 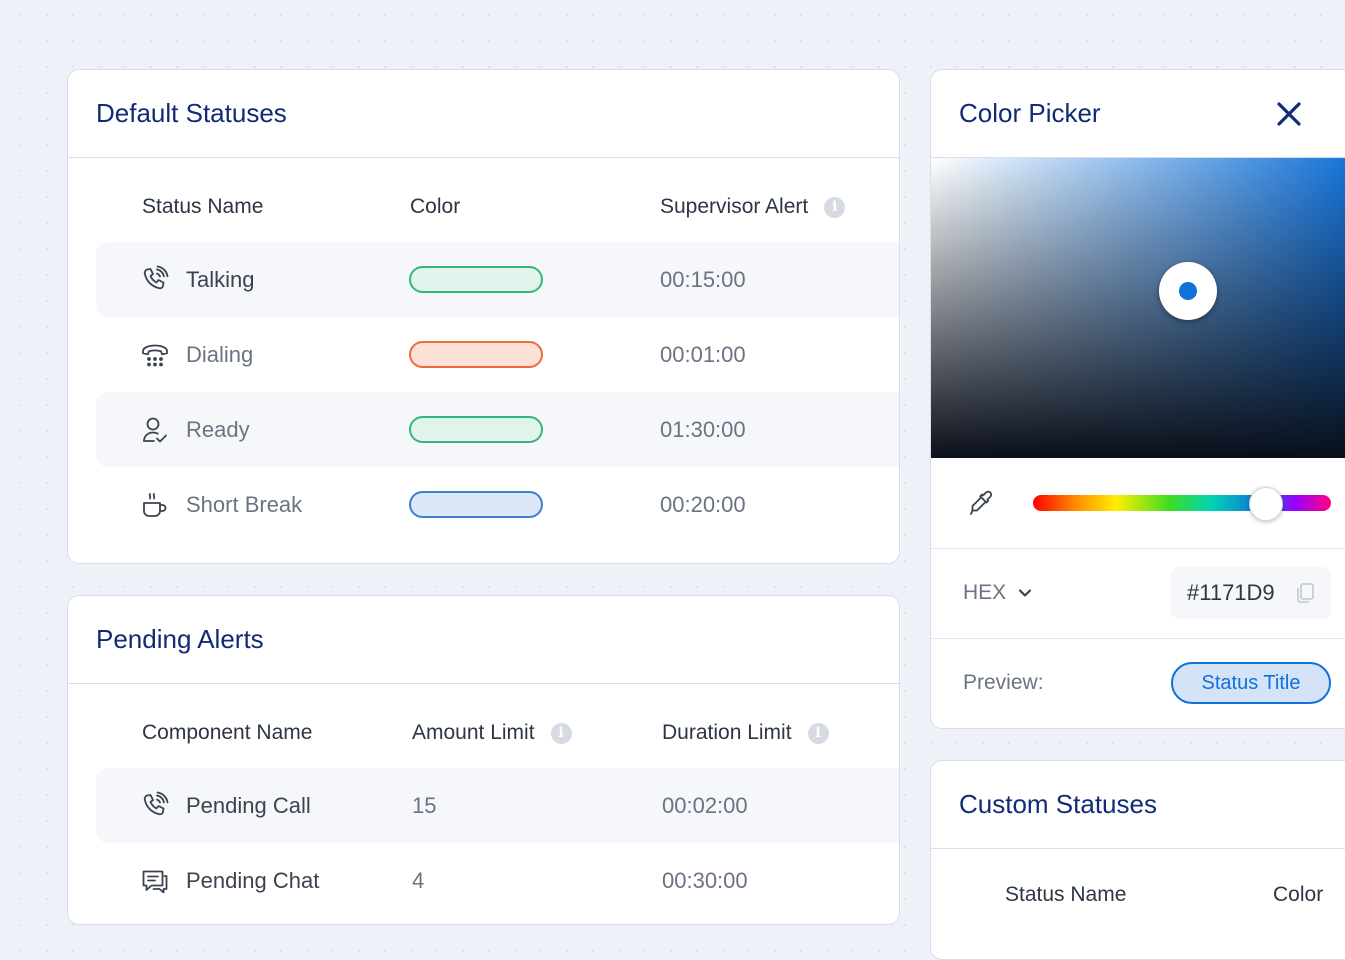 What do you see at coordinates (1182, 503) in the screenshot?
I see `hue-slider-track` at bounding box center [1182, 503].